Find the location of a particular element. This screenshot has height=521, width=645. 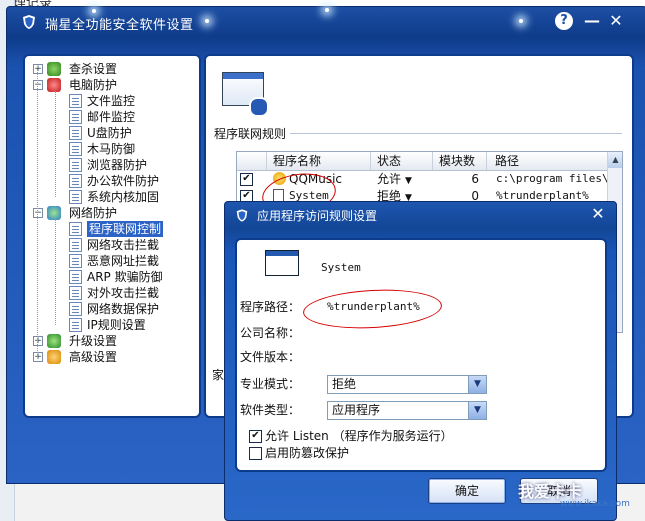

tree-item-label: 高级设置 is located at coordinates (93, 357).